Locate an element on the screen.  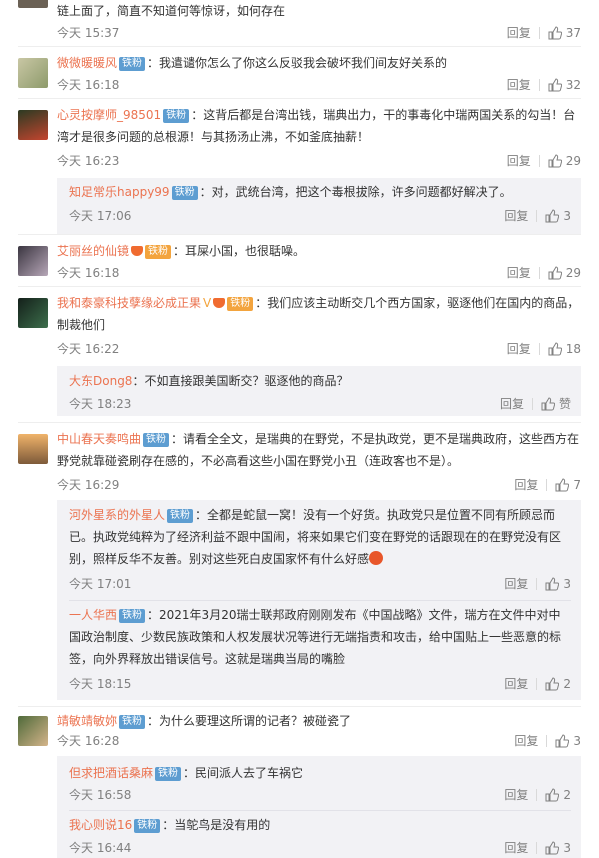
reply-meta: 今天 17:01 回复 3 is located at coordinates (320, 584).